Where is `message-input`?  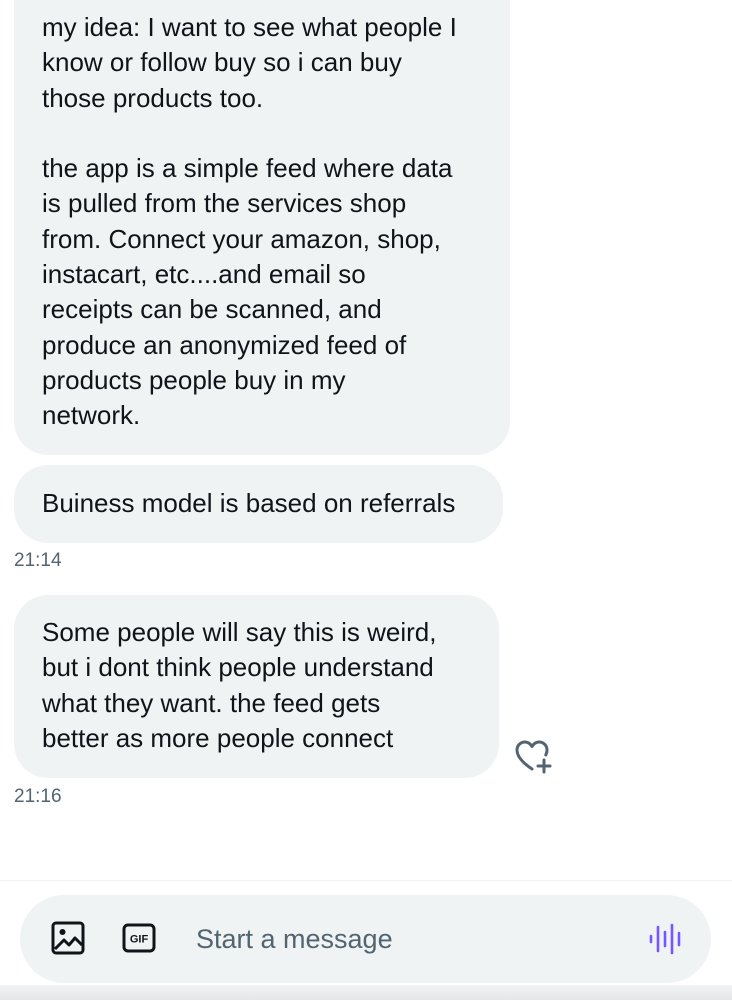
message-input is located at coordinates (406, 939).